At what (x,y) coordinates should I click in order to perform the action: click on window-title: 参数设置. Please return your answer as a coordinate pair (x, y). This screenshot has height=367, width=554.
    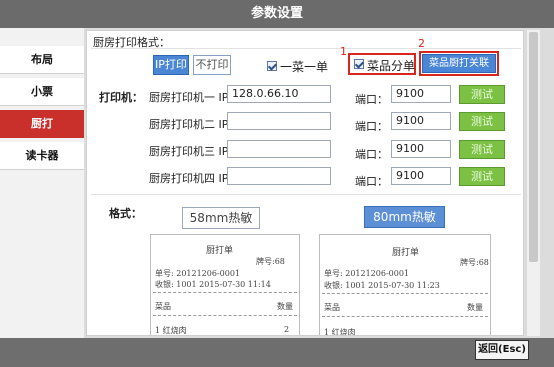
    Looking at the image, I should click on (277, 14).